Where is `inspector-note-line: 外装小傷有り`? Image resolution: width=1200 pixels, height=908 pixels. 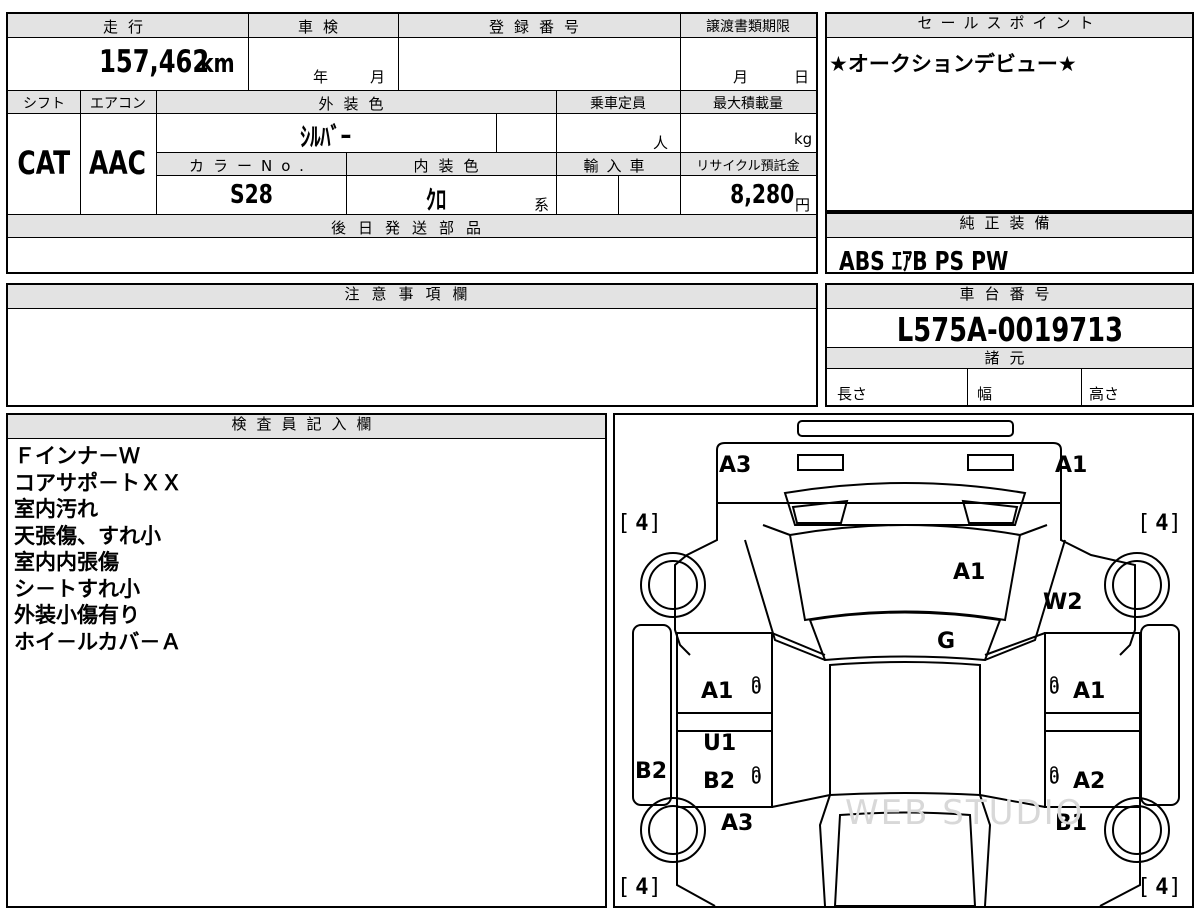 inspector-note-line: 外装小傷有り is located at coordinates (77, 615).